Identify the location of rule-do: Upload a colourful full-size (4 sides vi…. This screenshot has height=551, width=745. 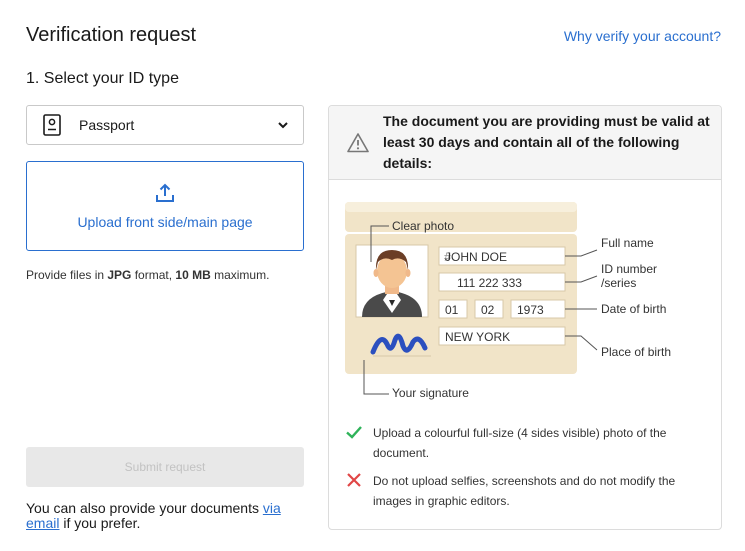
(520, 443).